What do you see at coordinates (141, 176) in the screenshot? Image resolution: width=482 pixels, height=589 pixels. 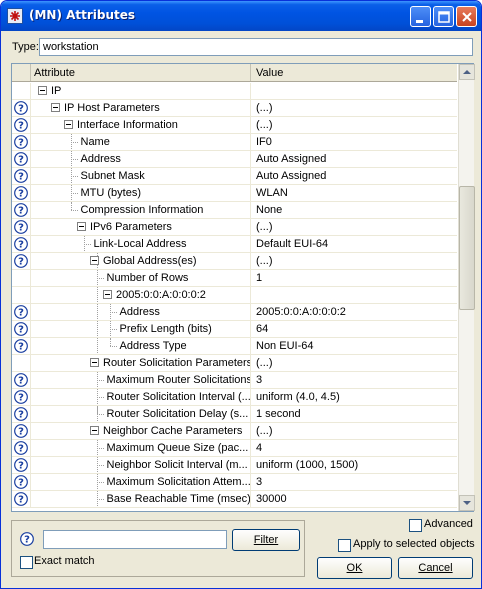 I see `attribute-cell: Subnet Mask` at bounding box center [141, 176].